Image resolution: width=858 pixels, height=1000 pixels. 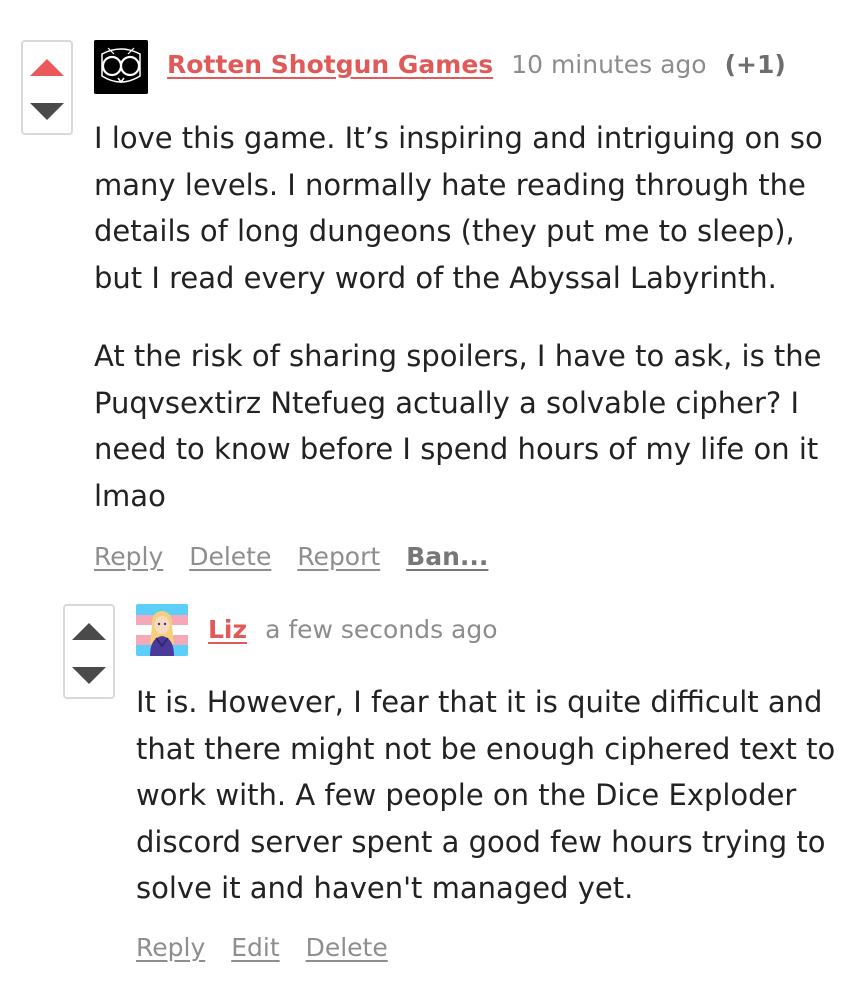 I want to click on trans-flag-avatar-icon, so click(x=162, y=630).